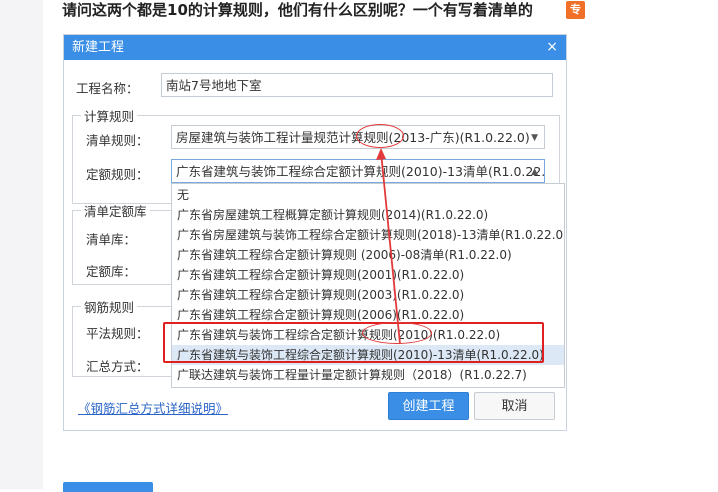 The width and height of the screenshot is (718, 492). I want to click on partial-bottom-button, so click(108, 487).